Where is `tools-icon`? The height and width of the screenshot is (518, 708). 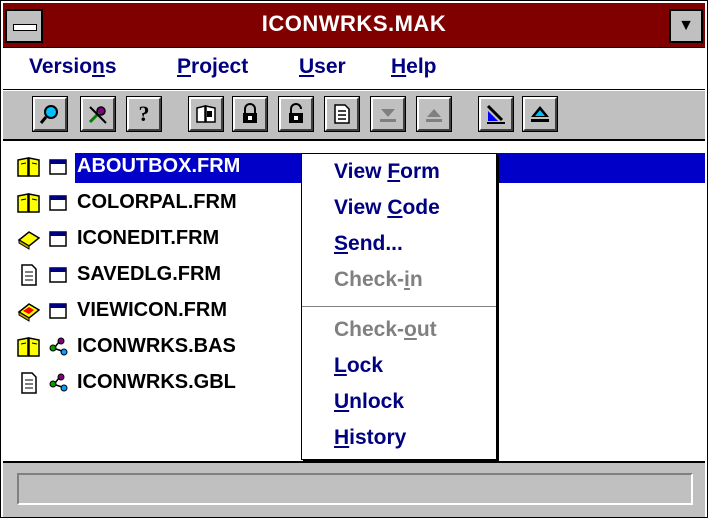
tools-icon is located at coordinates (97, 115).